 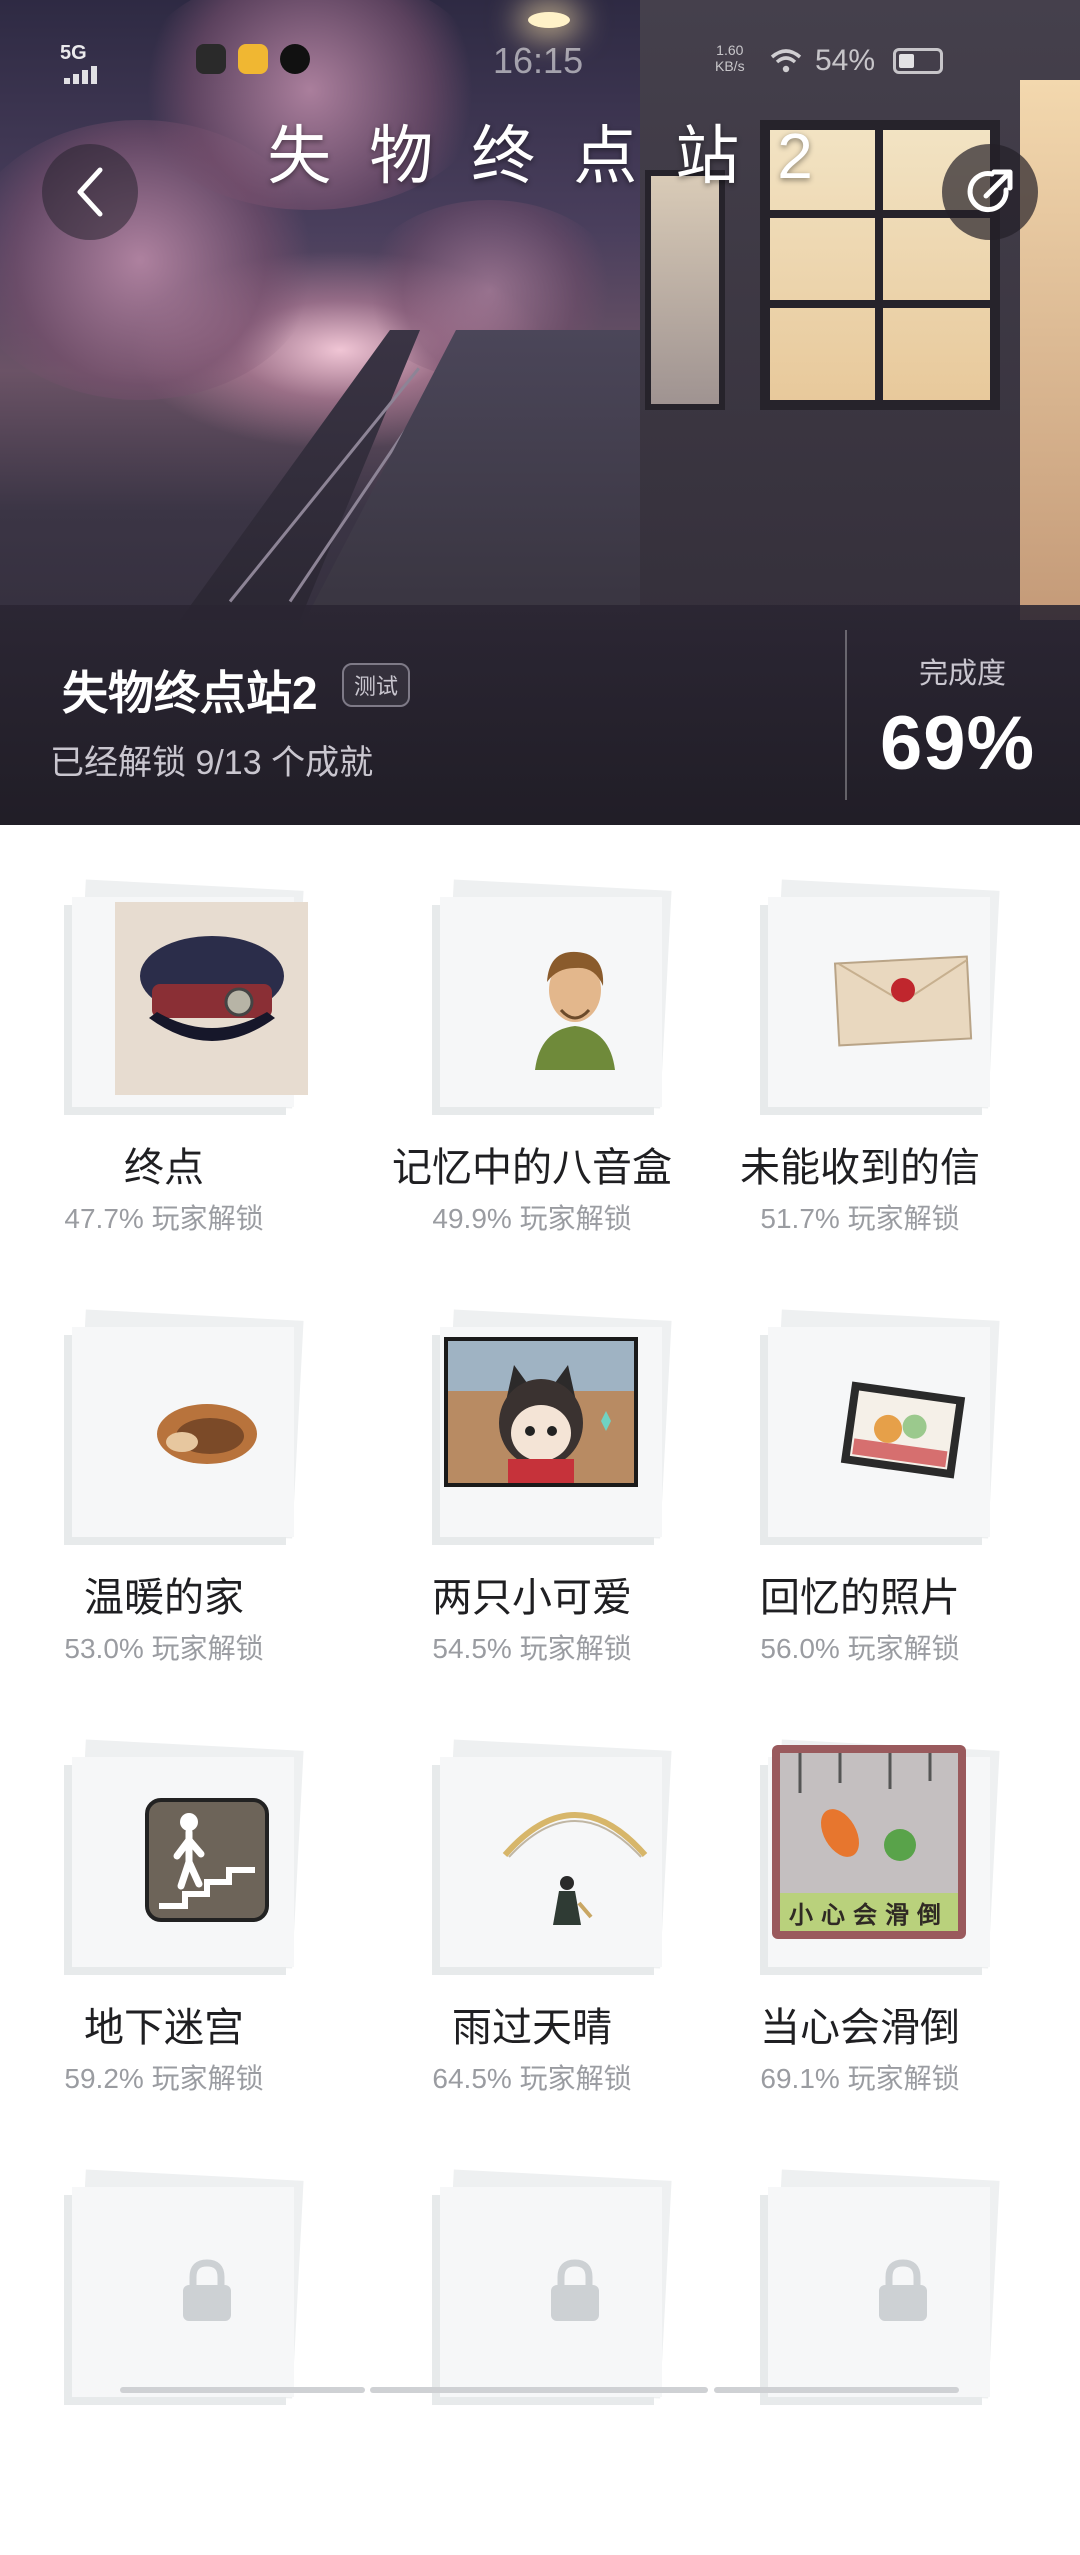 I want to click on achievement-summary: 失物终点站2 测试 已经解锁 9/13 个成就 完成度 69%, so click(x=540, y=715).